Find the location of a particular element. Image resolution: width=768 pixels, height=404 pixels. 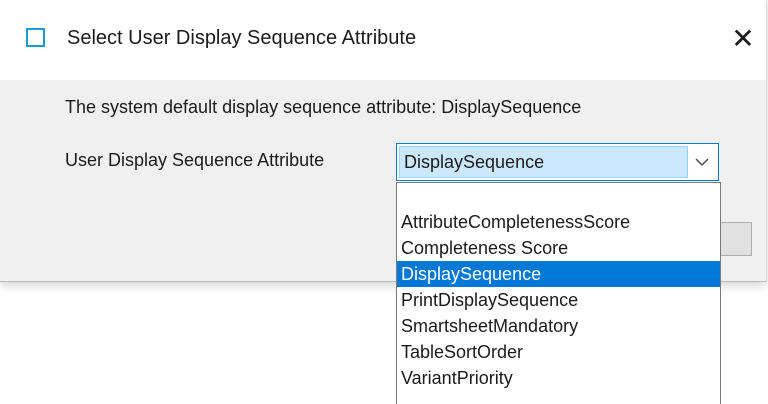

chevron-down-icon is located at coordinates (702, 162).